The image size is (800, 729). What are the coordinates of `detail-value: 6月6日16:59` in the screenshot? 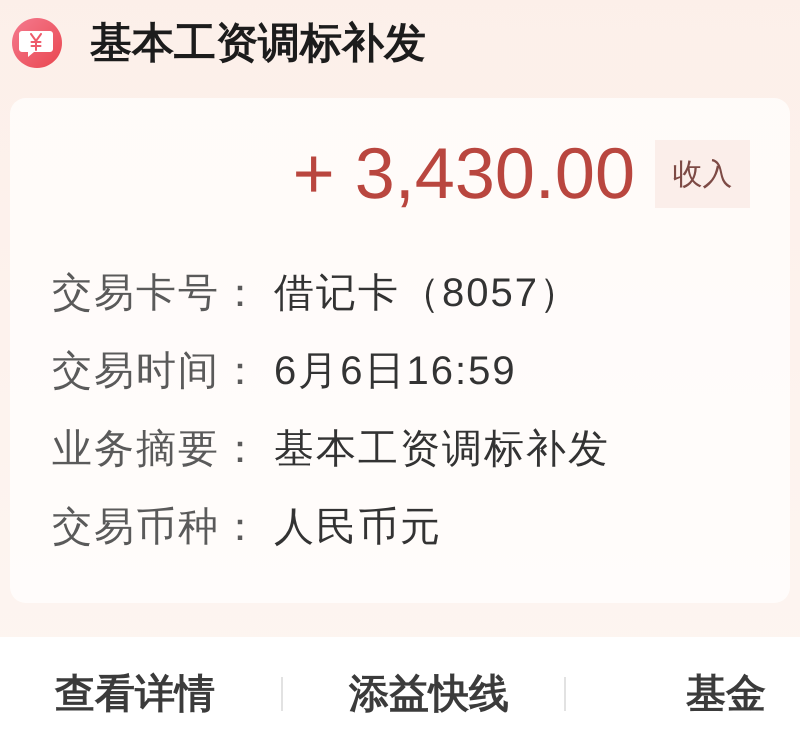 It's located at (395, 371).